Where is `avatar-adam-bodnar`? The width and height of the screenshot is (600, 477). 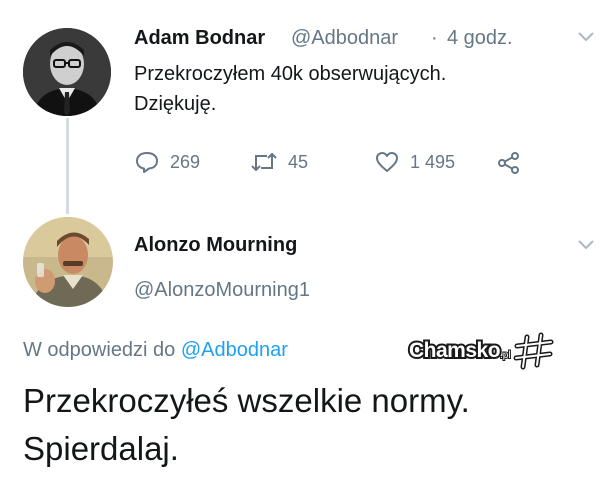
avatar-adam-bodnar is located at coordinates (67, 72).